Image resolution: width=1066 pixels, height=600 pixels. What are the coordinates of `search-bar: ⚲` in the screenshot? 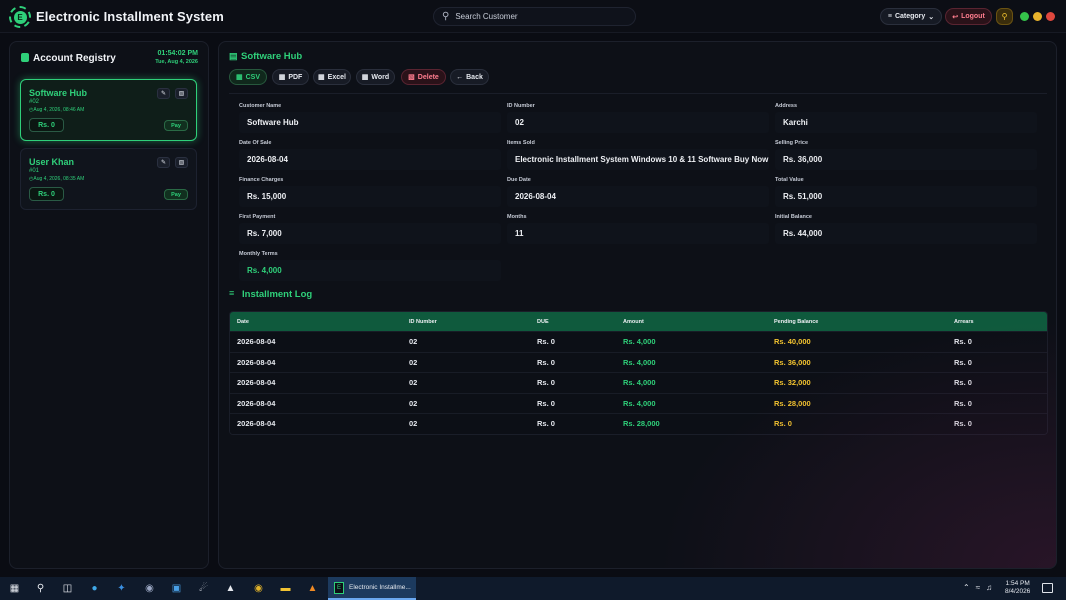 It's located at (534, 16).